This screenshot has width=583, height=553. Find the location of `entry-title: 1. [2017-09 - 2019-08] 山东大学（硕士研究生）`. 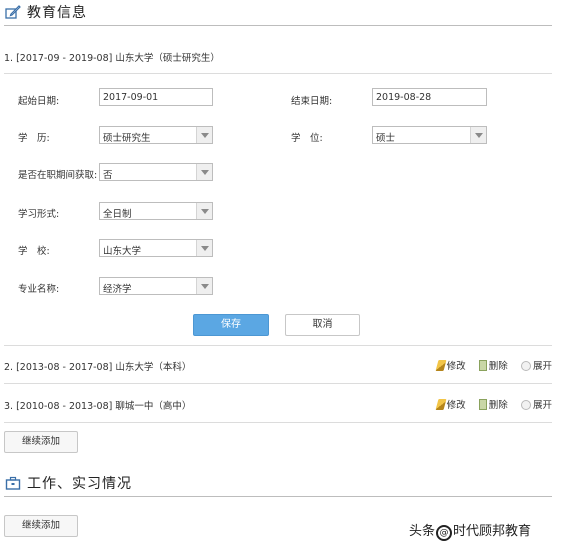

entry-title: 1. [2017-09 - 2019-08] 山东大学（硕士研究生） is located at coordinates (112, 58).